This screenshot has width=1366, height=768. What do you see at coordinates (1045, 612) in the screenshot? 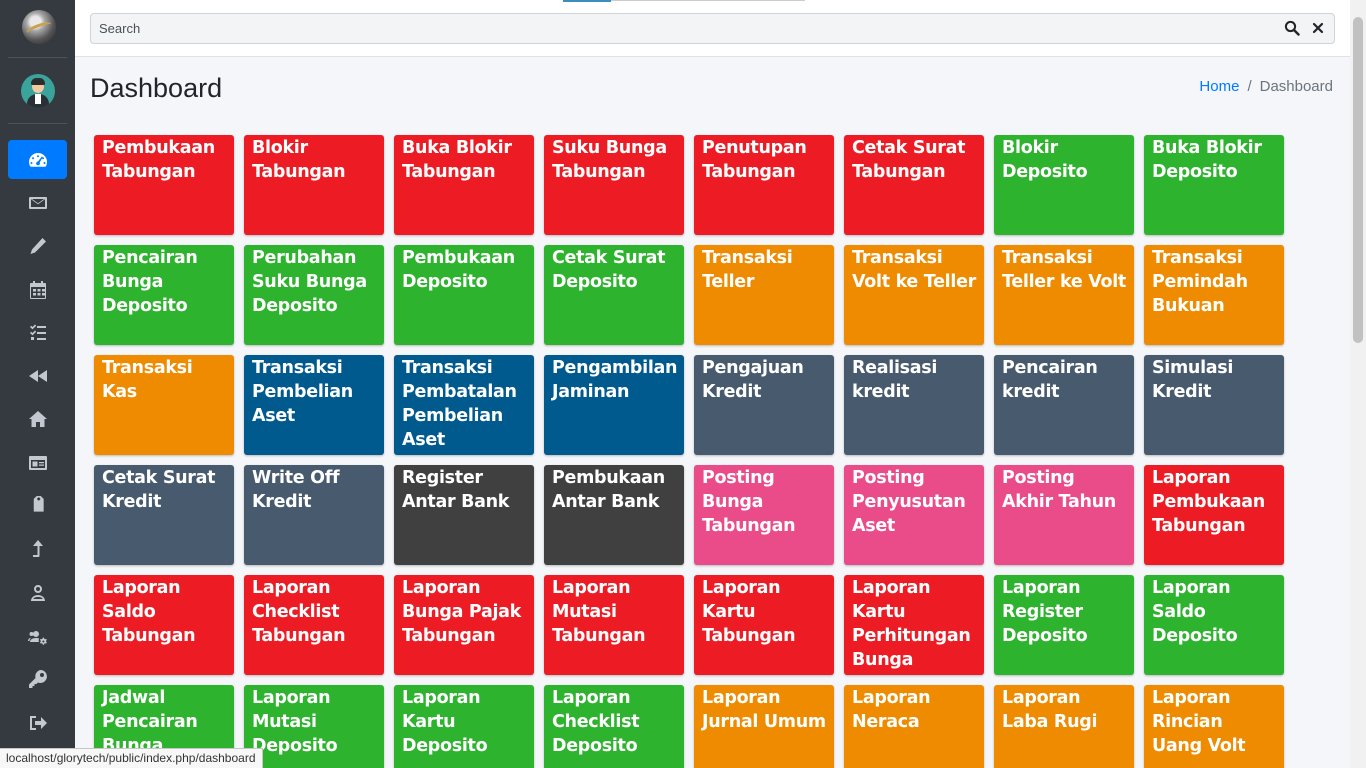
I see `tile-label: Laporan Register Deposito` at bounding box center [1045, 612].